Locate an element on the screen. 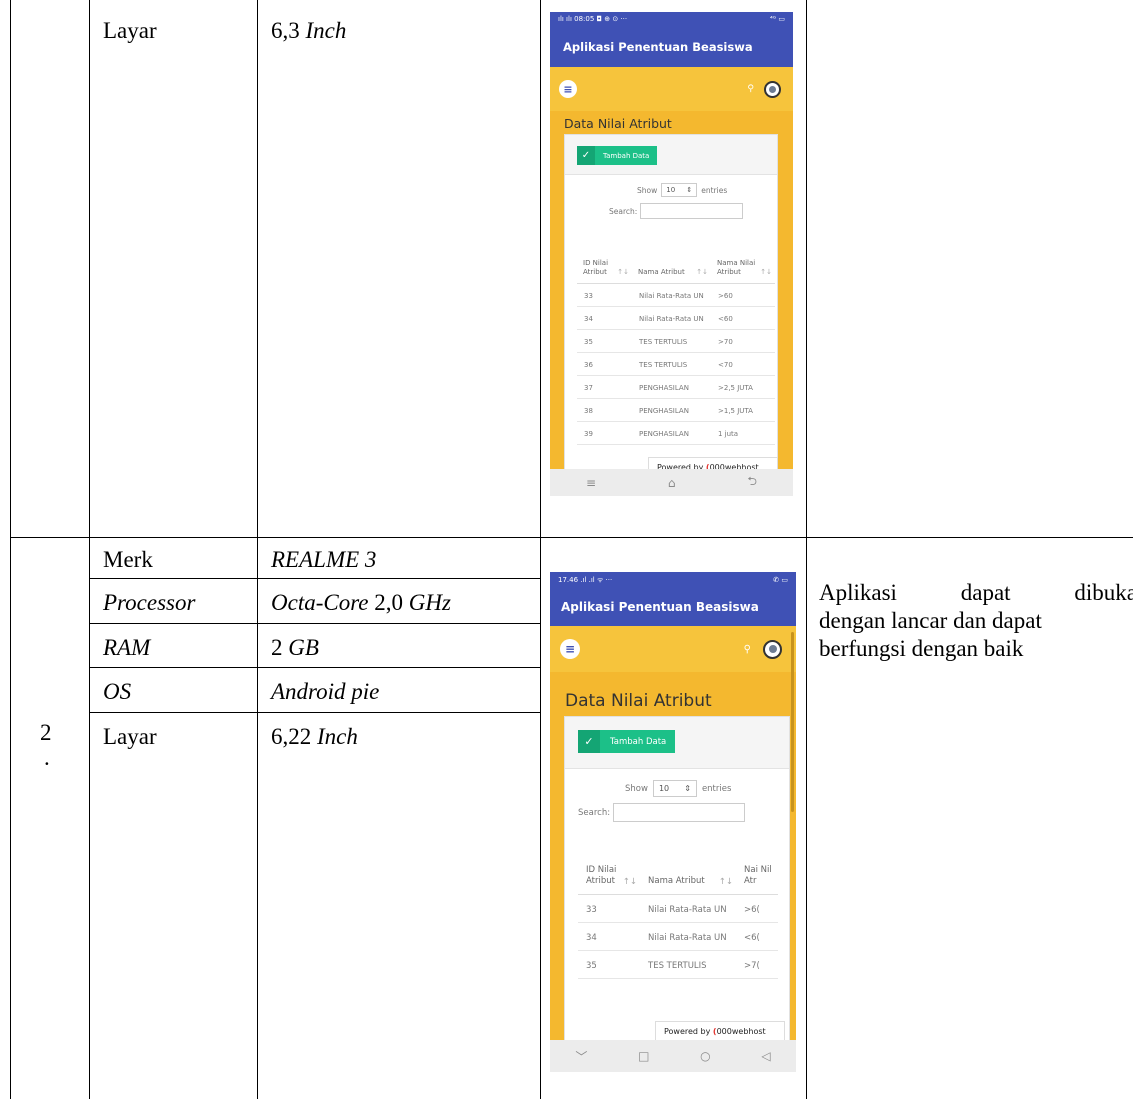 The image size is (1133, 1099). cell-atribut: TES TERTULIS is located at coordinates (671, 341).